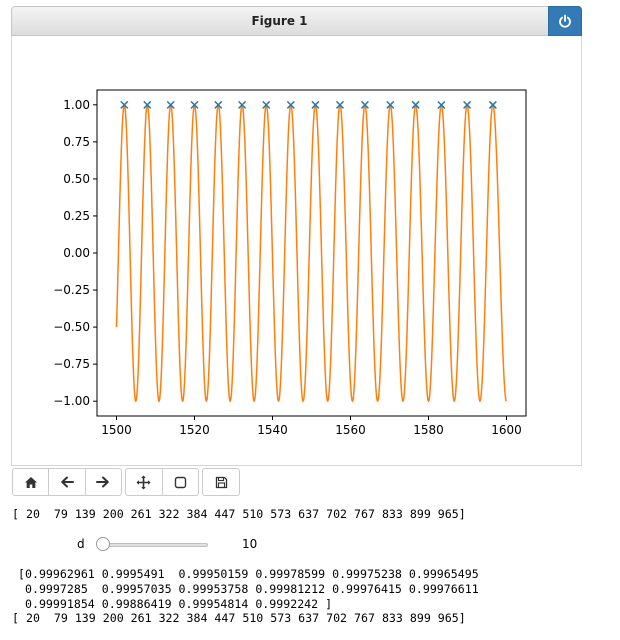  I want to click on y-tick-label: 0.75, so click(76, 142).